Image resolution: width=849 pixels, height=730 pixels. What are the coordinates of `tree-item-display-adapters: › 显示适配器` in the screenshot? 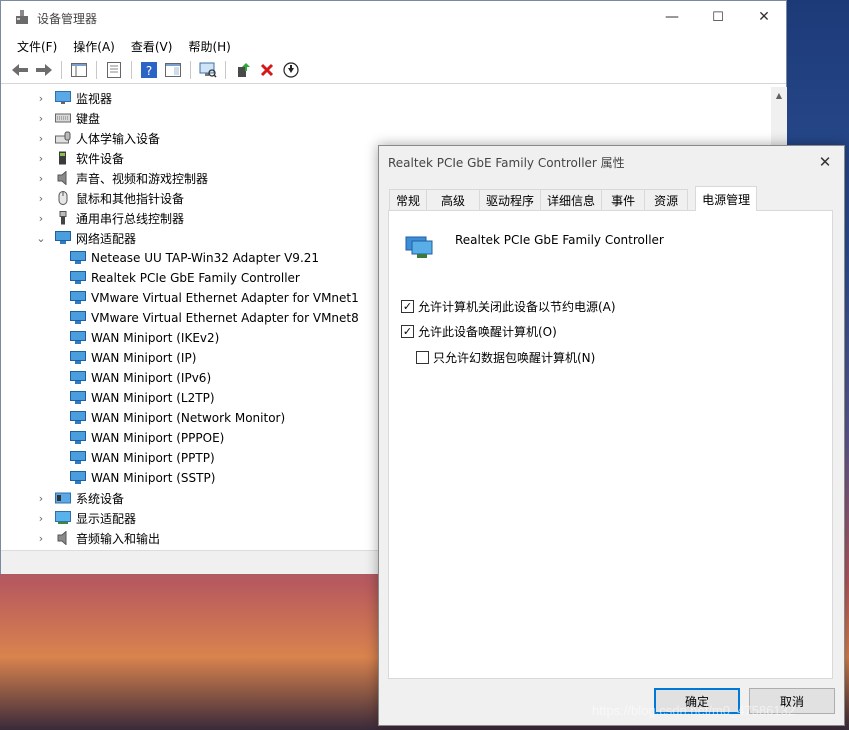 It's located at (85, 518).